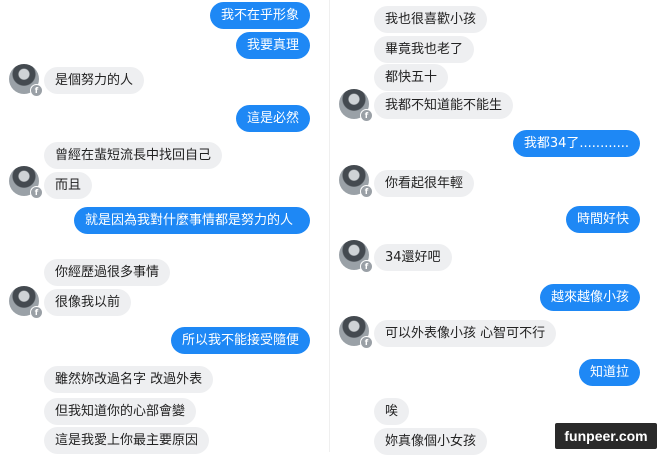 This screenshot has height=455, width=660. Describe the element at coordinates (606, 436) in the screenshot. I see `watermark-badge: funpeer.com` at that location.